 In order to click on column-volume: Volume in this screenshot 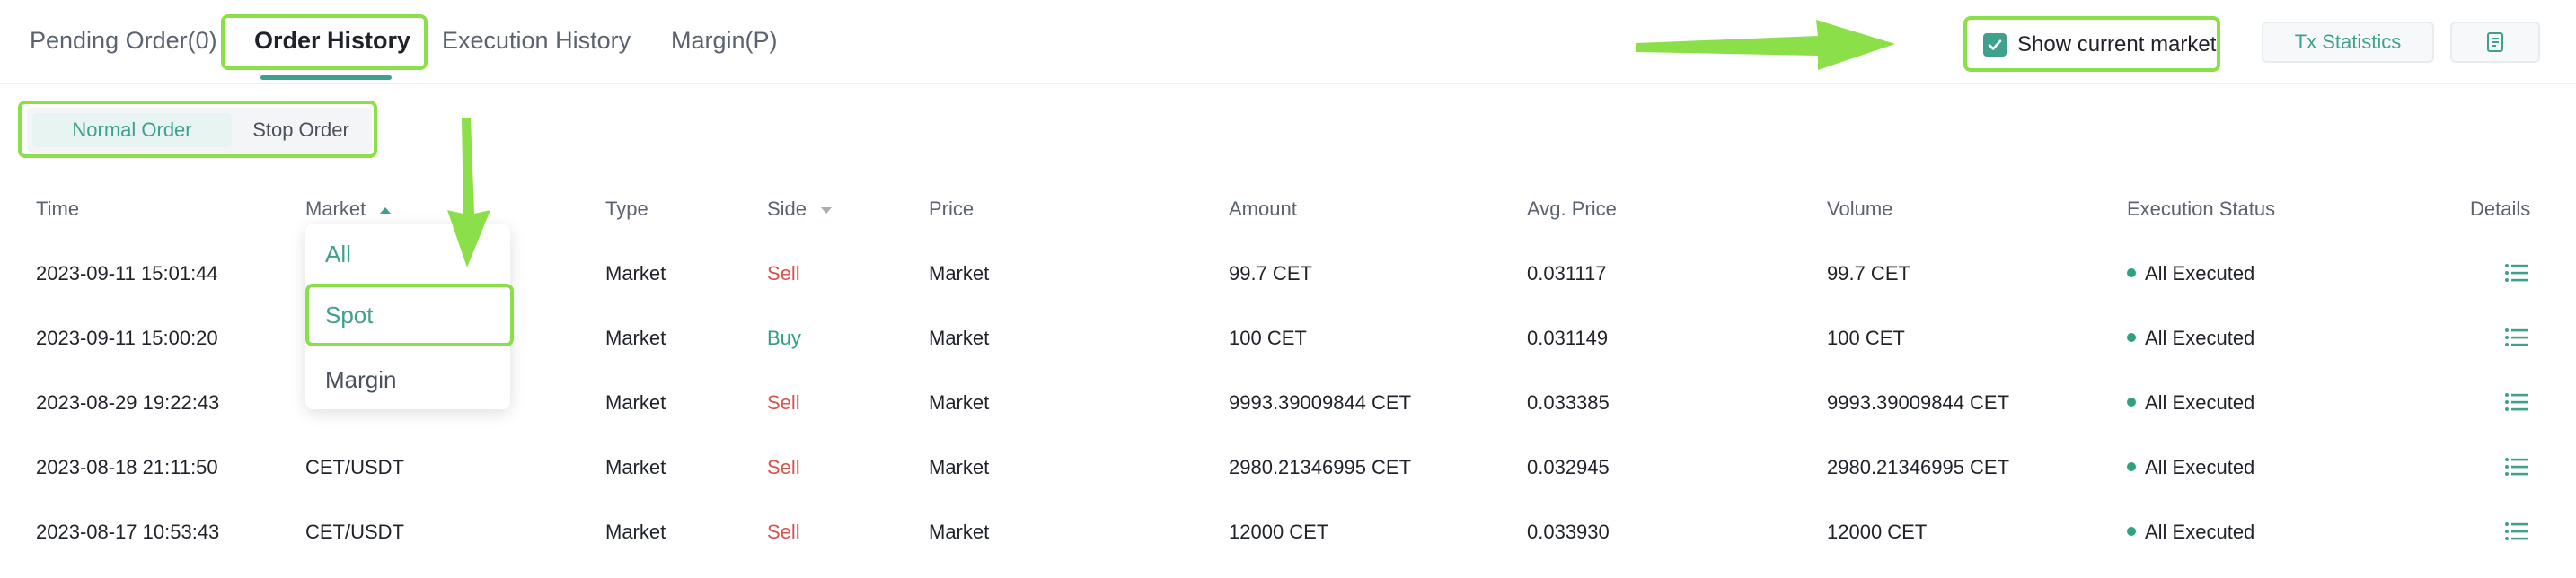, I will do `click(1860, 208)`.